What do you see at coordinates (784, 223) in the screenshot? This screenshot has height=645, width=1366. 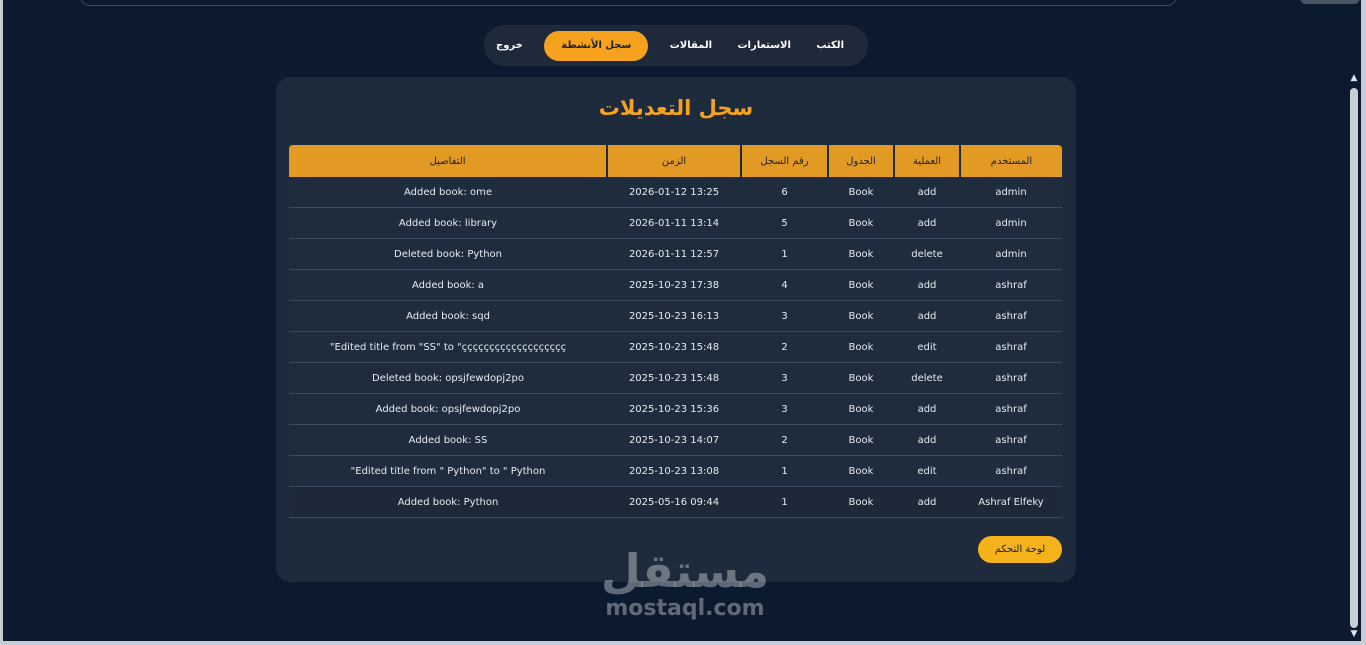 I see `cell-record-id: 5` at bounding box center [784, 223].